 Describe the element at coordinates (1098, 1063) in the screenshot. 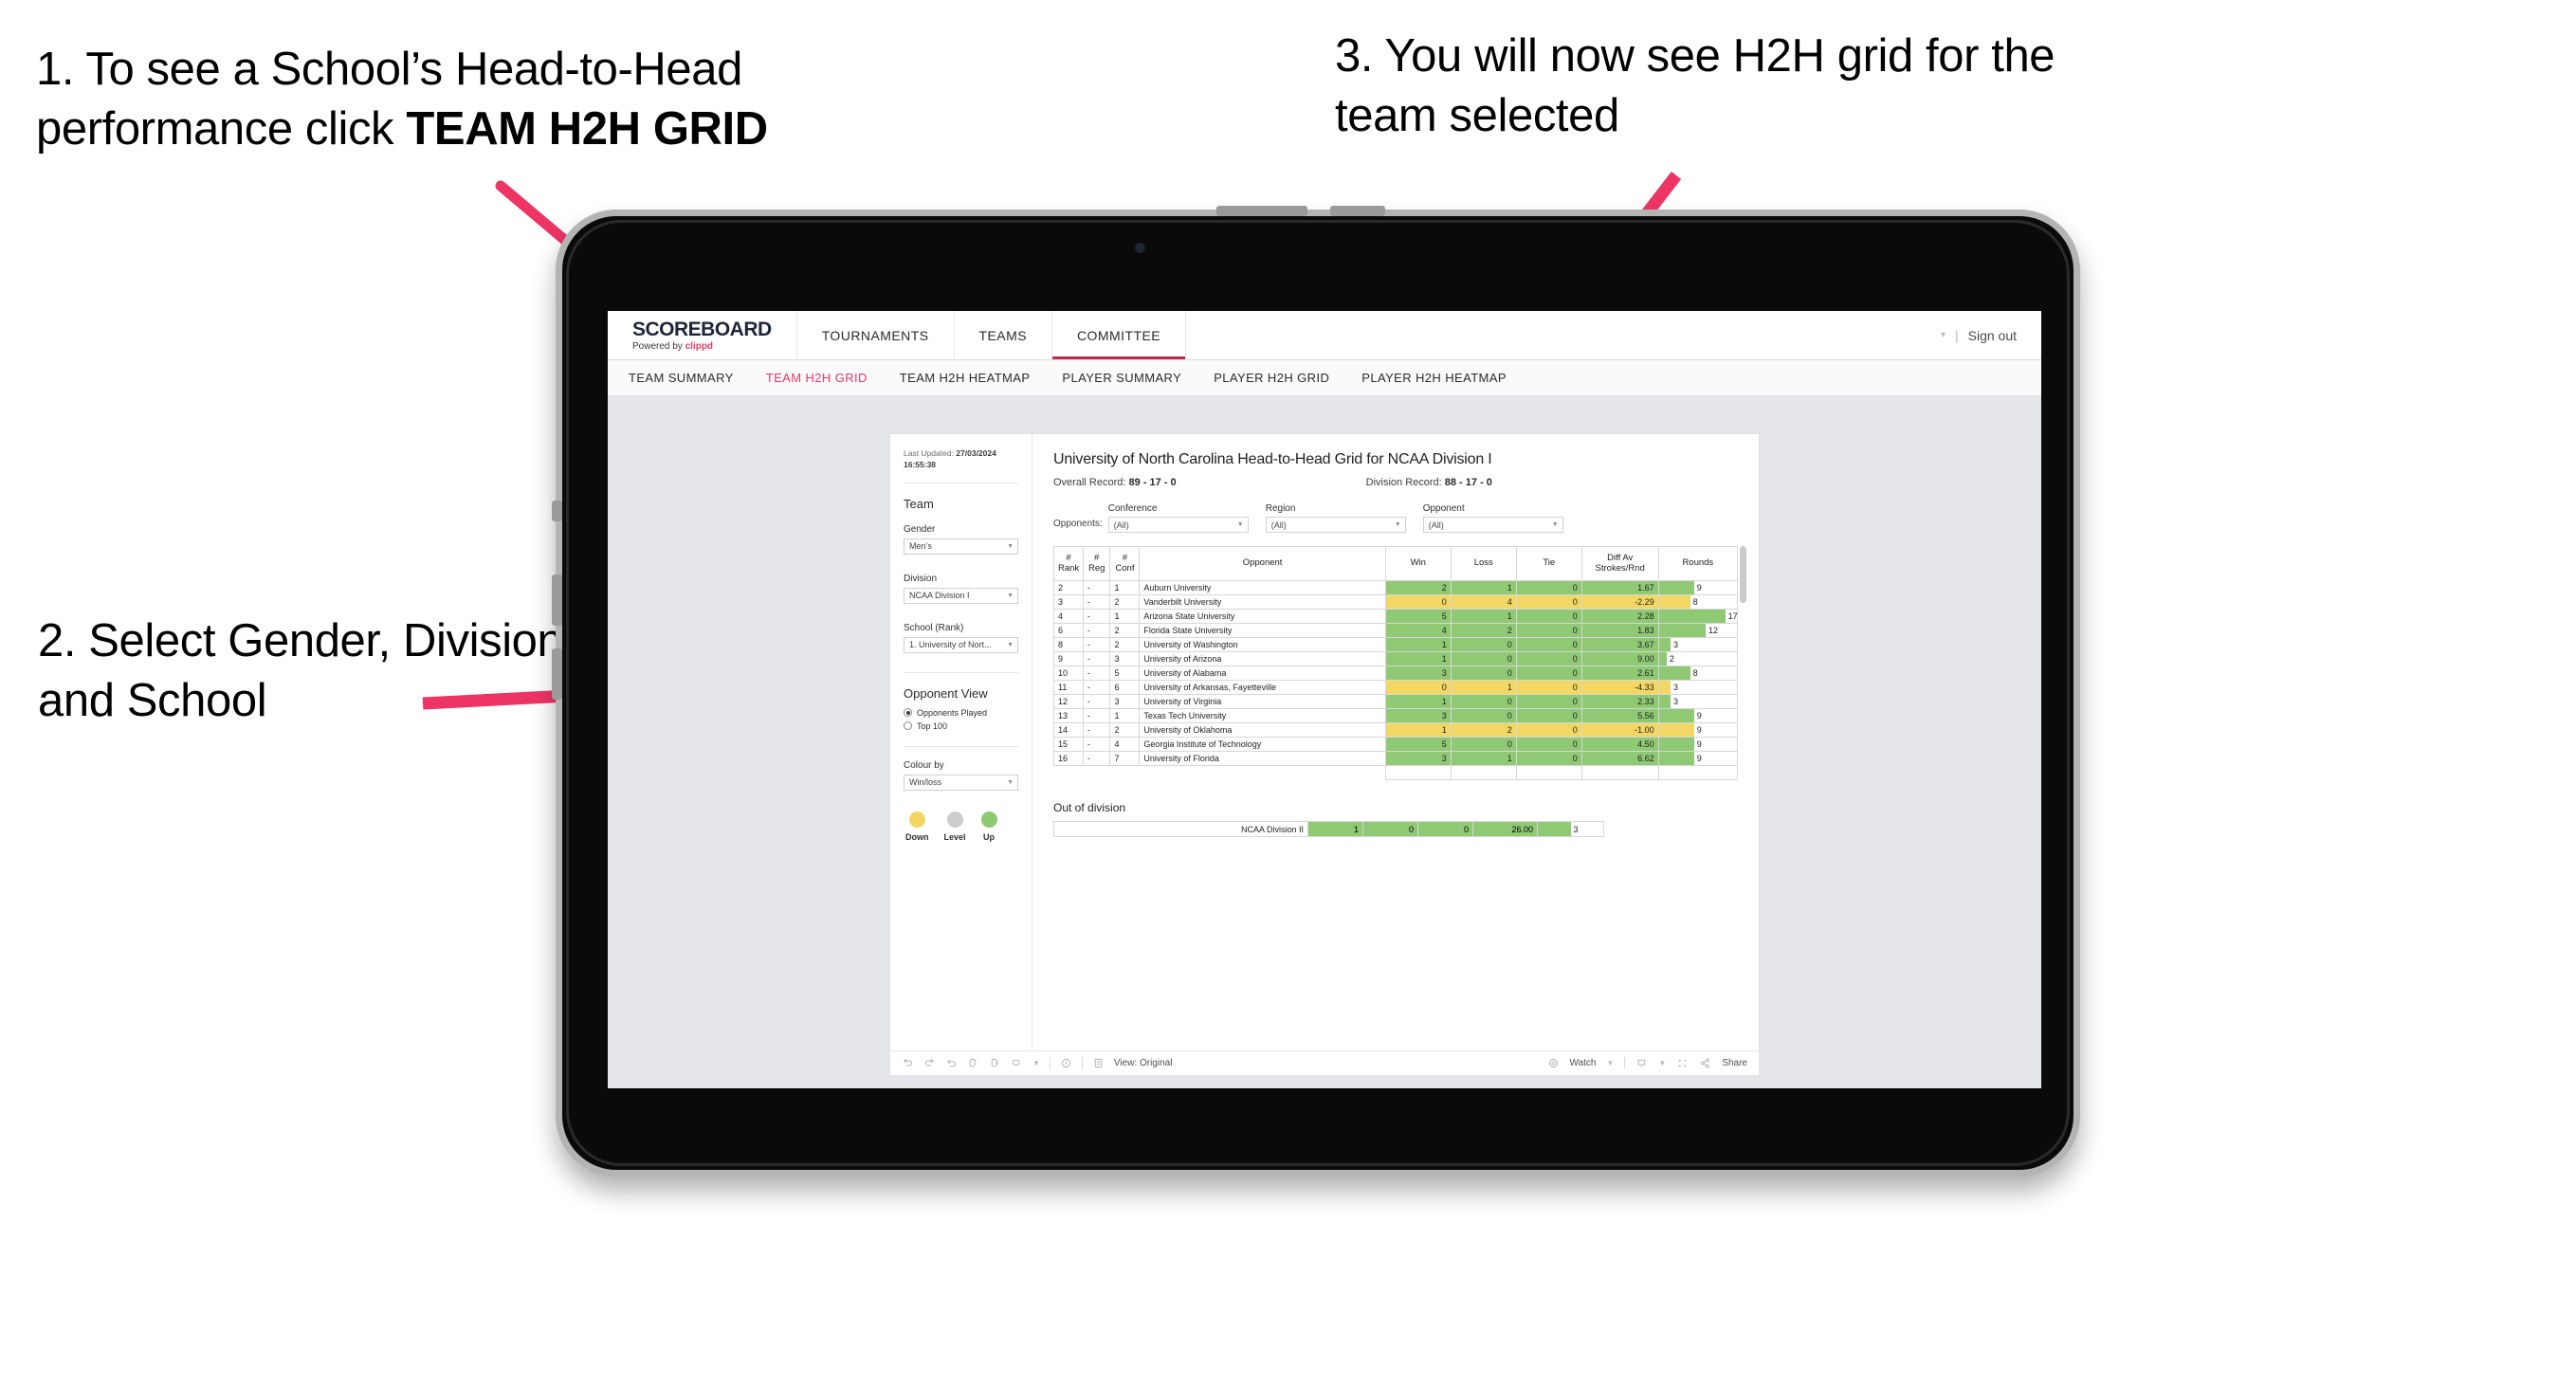

I see `view-icon` at that location.